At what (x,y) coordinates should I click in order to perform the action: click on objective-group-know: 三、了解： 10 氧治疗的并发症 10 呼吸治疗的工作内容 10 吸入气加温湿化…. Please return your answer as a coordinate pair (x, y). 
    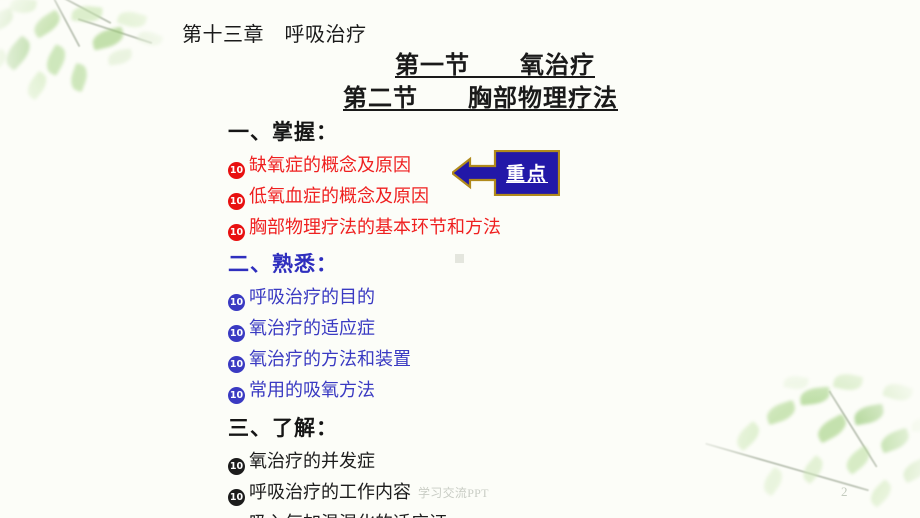
    Looking at the image, I should click on (337, 465).